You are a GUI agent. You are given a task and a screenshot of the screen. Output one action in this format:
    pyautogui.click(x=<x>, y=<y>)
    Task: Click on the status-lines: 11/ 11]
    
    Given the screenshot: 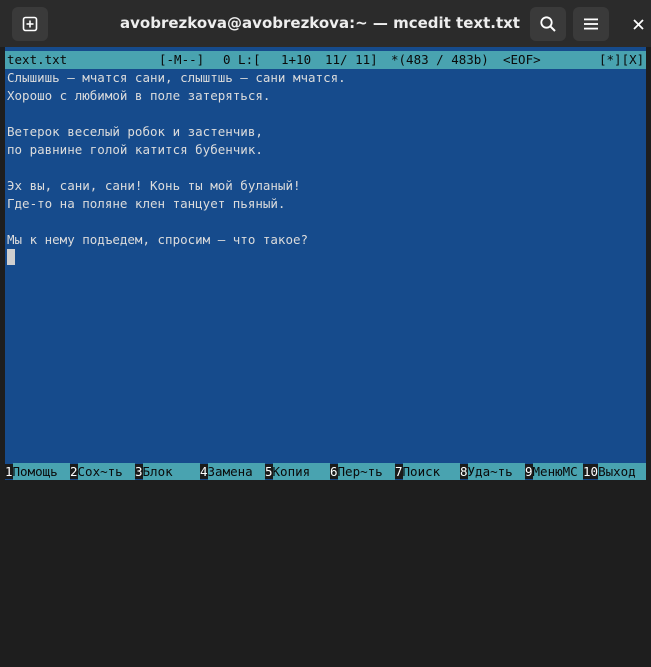 What is the action you would take?
    pyautogui.click(x=351, y=59)
    